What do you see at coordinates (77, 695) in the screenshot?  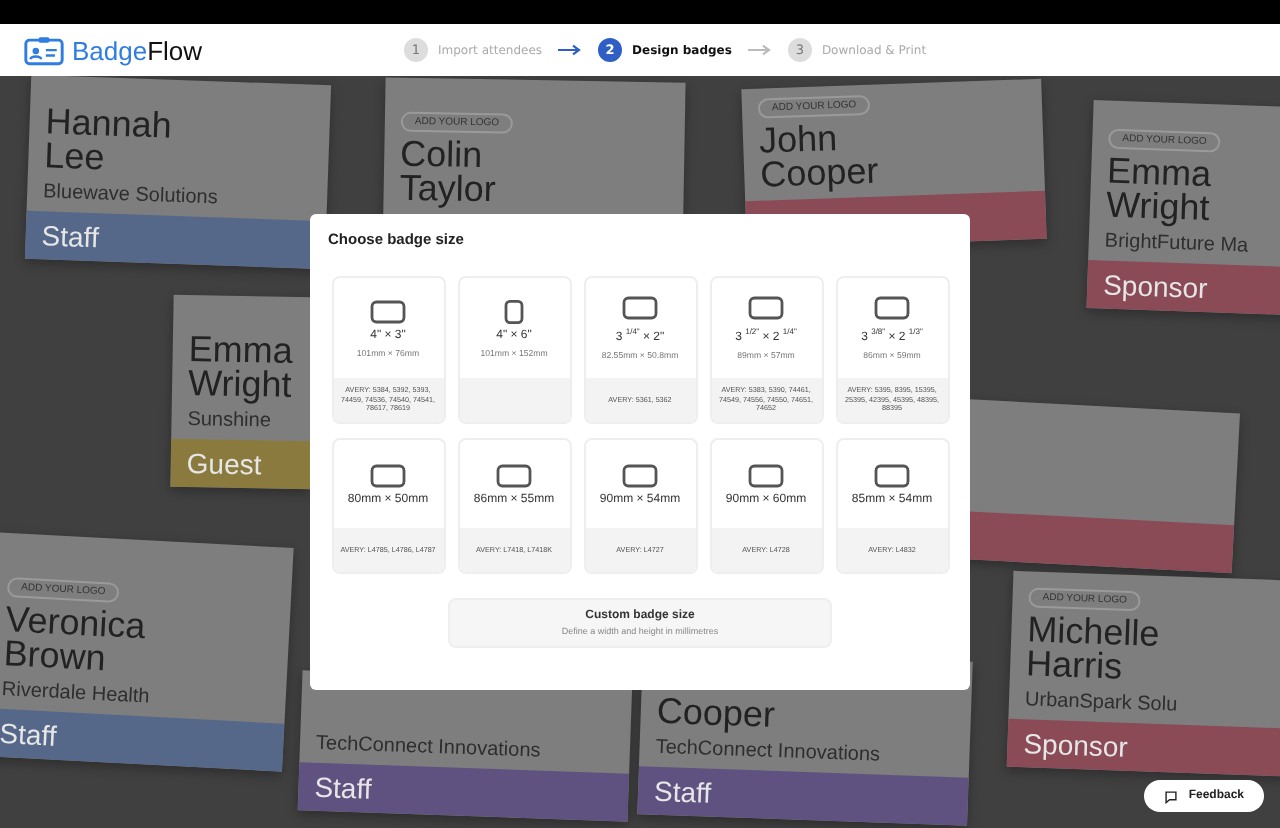 I see `badge-company: Riverdale Health` at bounding box center [77, 695].